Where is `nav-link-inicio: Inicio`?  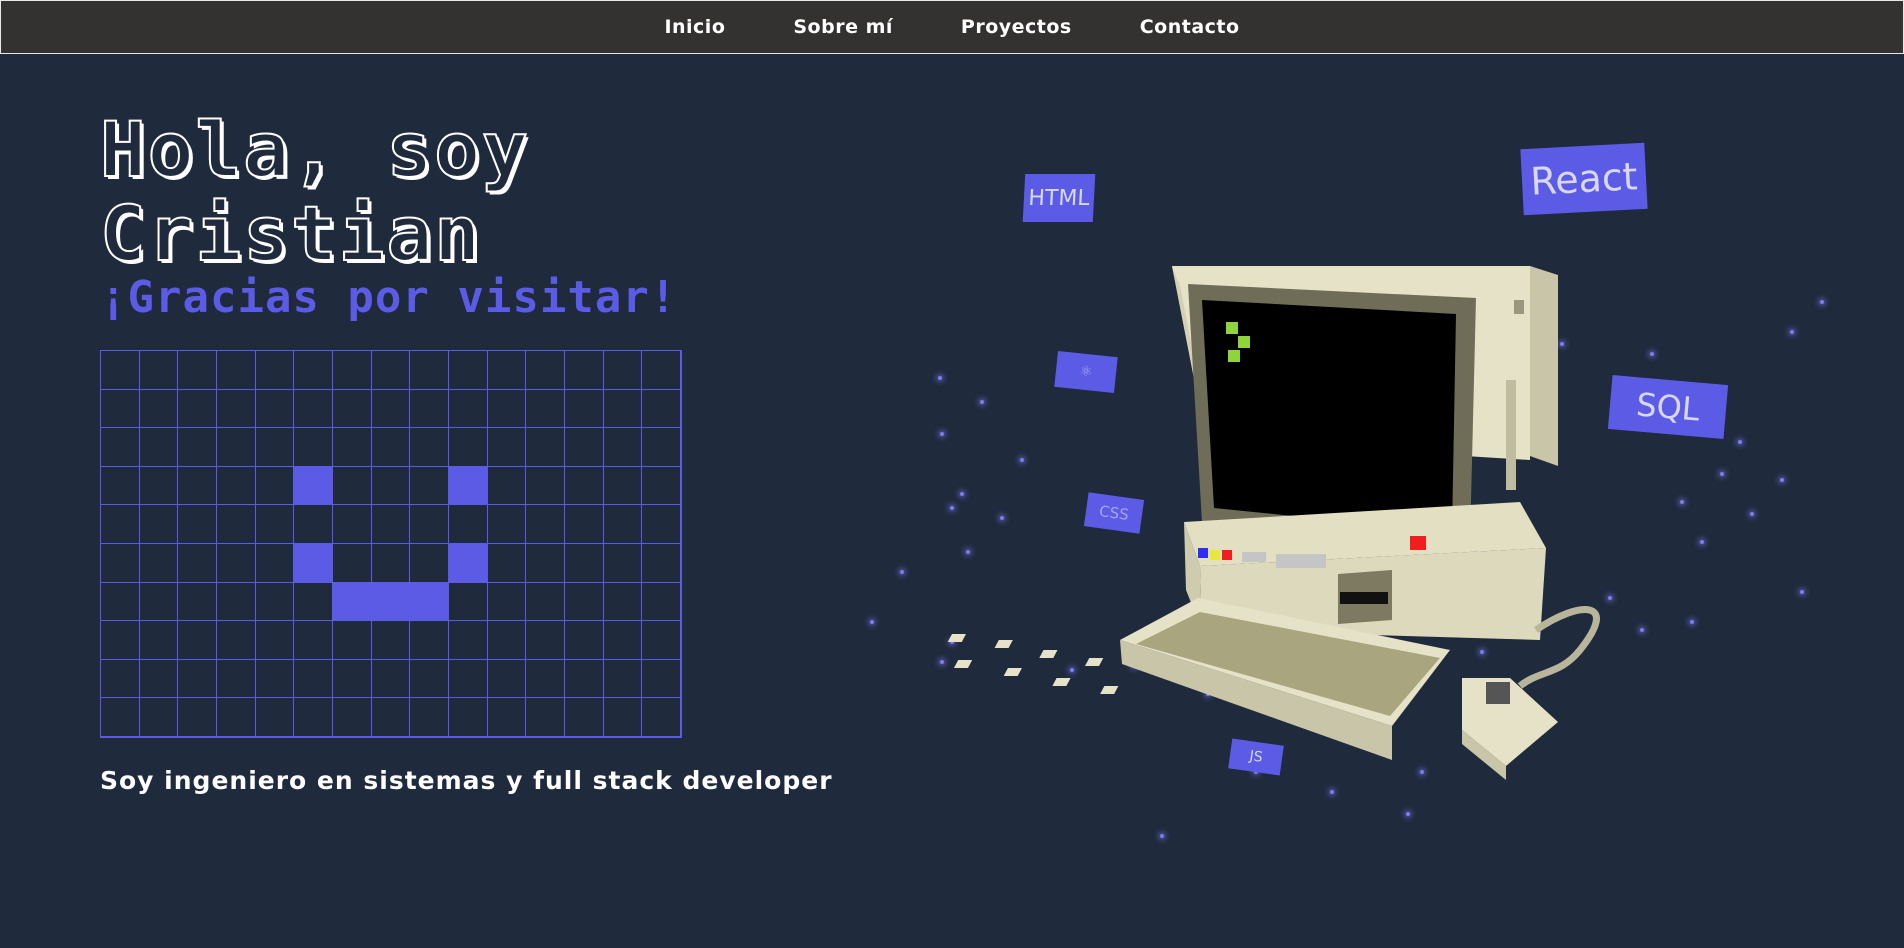
nav-link-inicio: Inicio is located at coordinates (694, 27).